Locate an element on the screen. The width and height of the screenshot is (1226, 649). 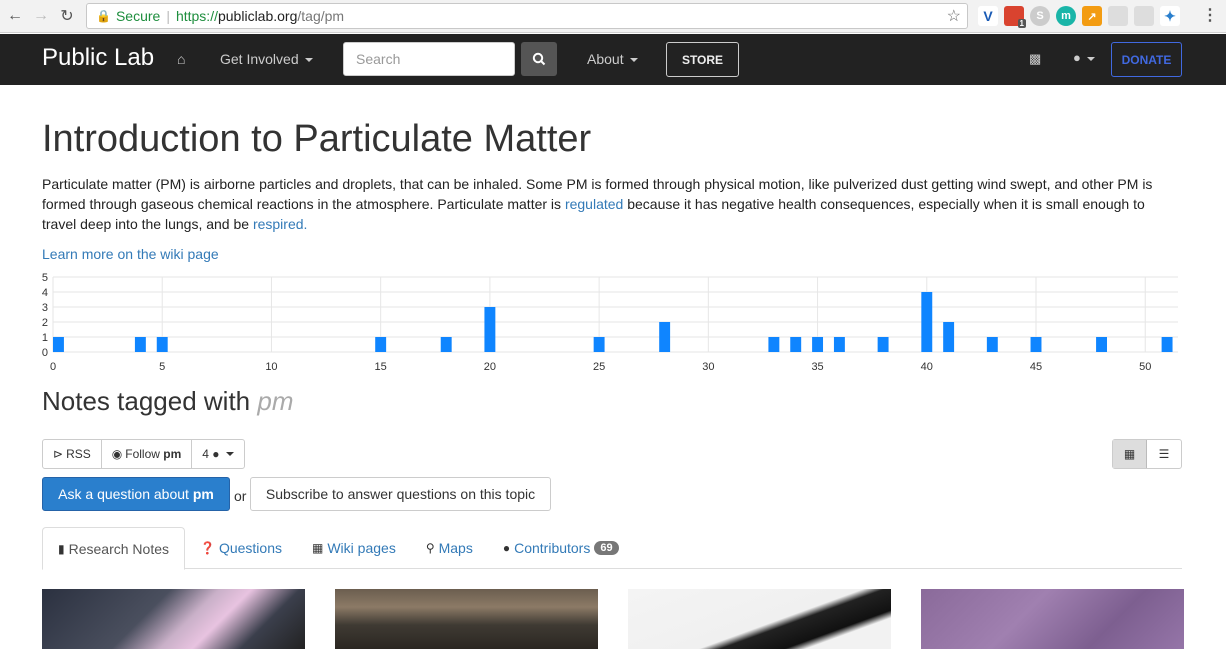
rss-button: ⊳ RSS is located at coordinates (72, 454).